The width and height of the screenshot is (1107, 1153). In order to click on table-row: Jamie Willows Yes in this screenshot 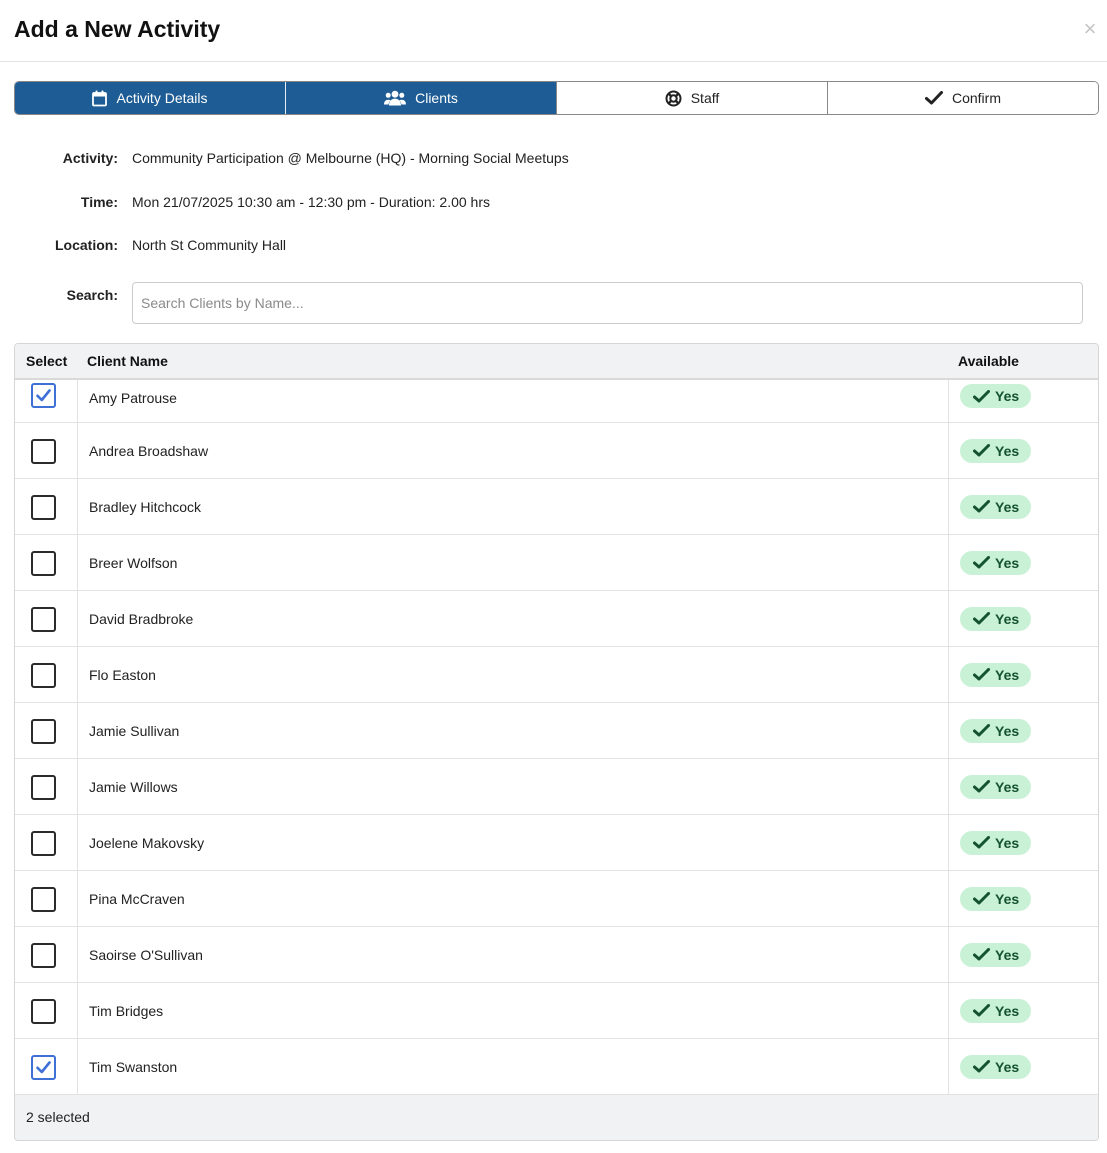, I will do `click(556, 787)`.